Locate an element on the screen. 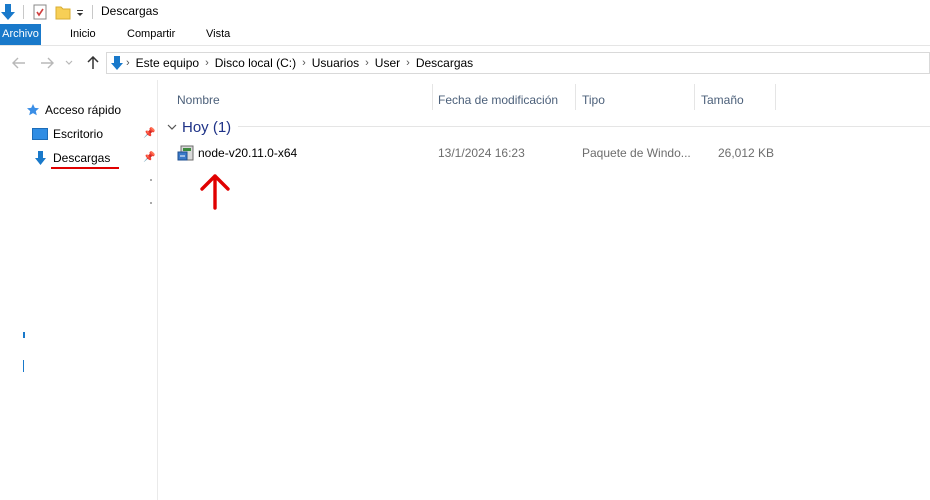  chevron-down-icon is located at coordinates (69, 62).